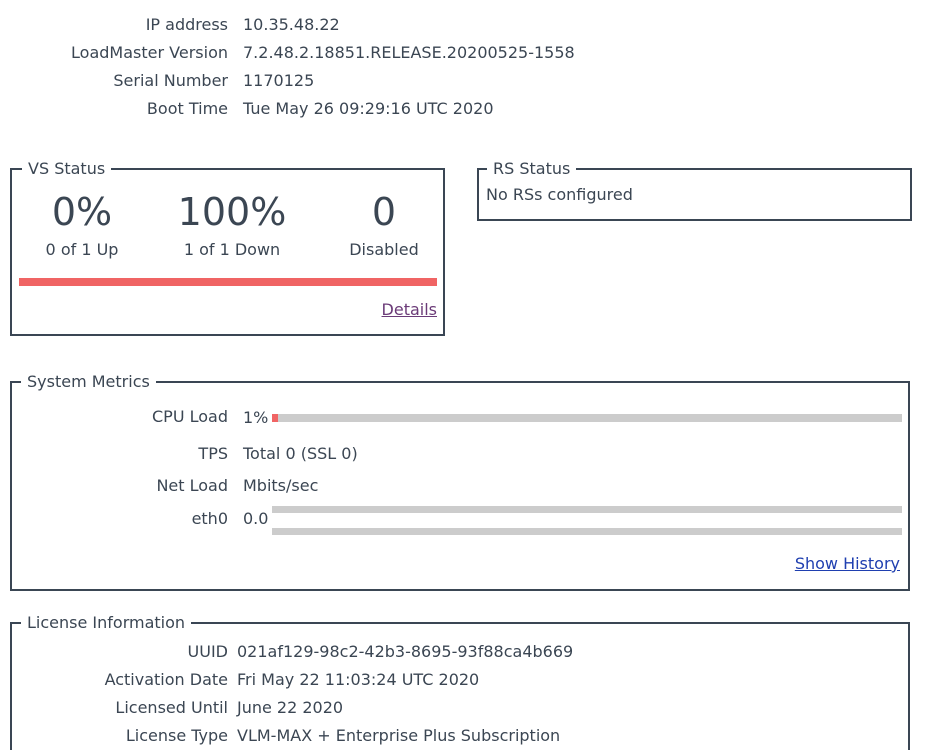 Image resolution: width=930 pixels, height=750 pixels. I want to click on serial-number-value: 1170125, so click(279, 80).